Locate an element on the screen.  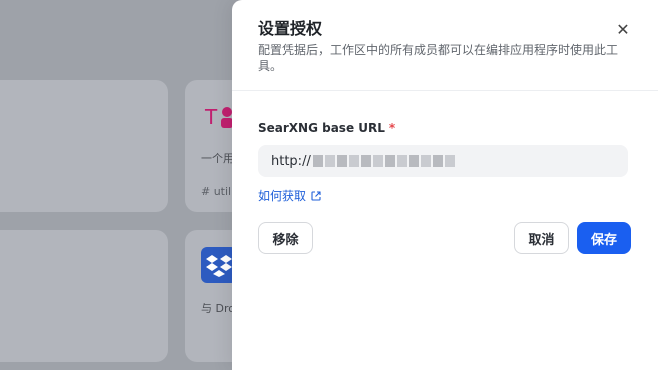
background-dropbox-description: 与 Dro is located at coordinates (218, 308).